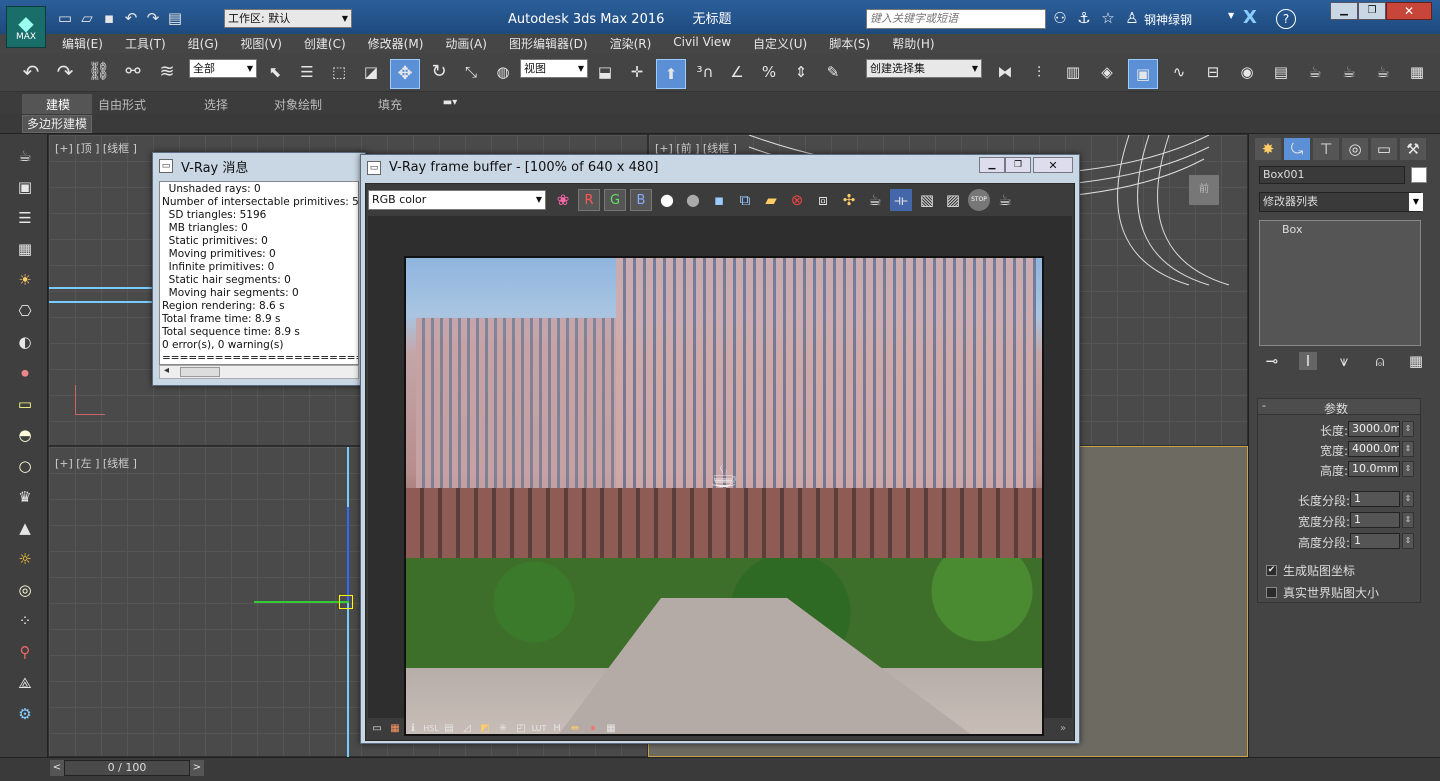 The height and width of the screenshot is (781, 1440). Describe the element at coordinates (450, 103) in the screenshot. I see `ribbon-toggle-icon: ▬▾` at that location.